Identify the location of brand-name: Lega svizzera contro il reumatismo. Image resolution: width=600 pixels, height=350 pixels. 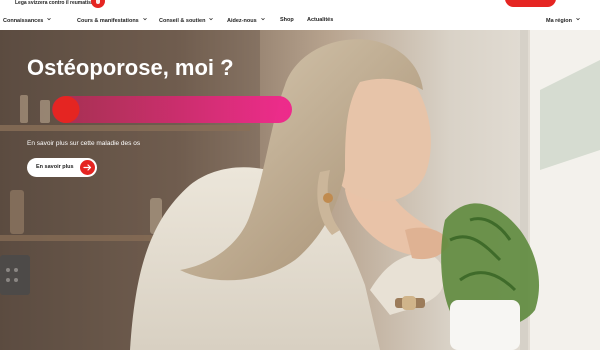
(56, 3).